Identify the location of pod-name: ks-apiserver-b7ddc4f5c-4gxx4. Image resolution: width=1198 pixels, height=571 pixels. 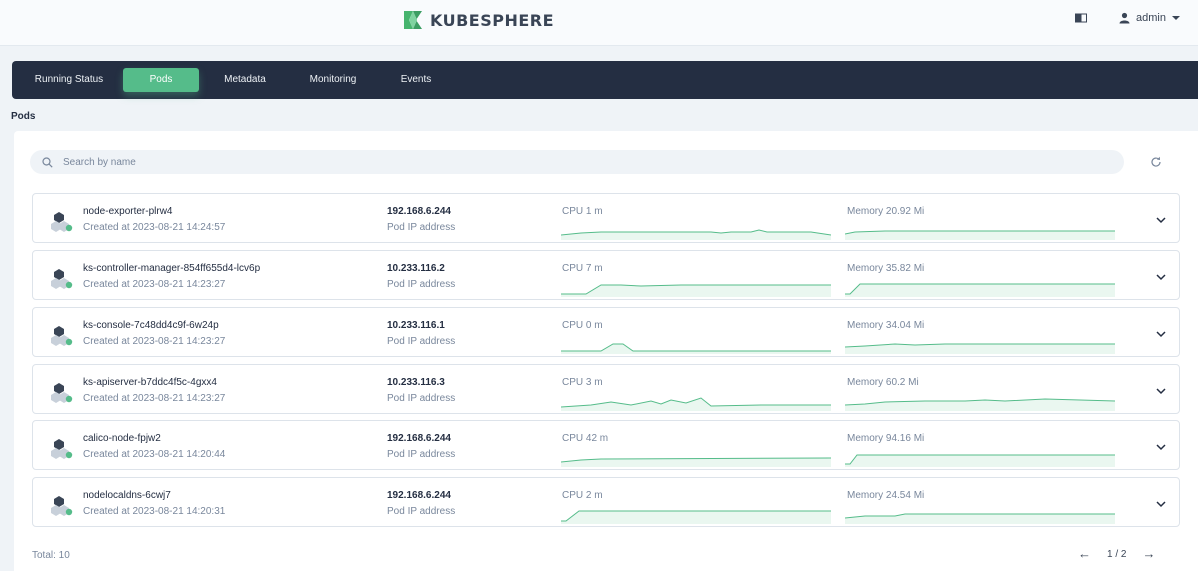
(150, 382).